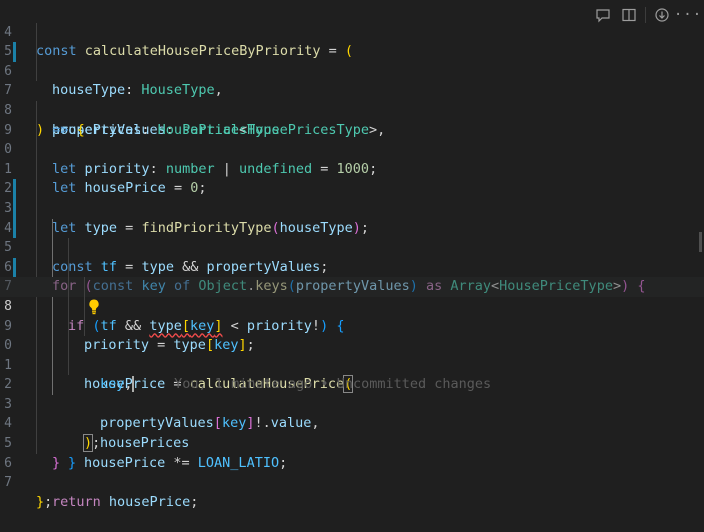 The height and width of the screenshot is (532, 704). I want to click on line-number: 7, so click(8, 483).